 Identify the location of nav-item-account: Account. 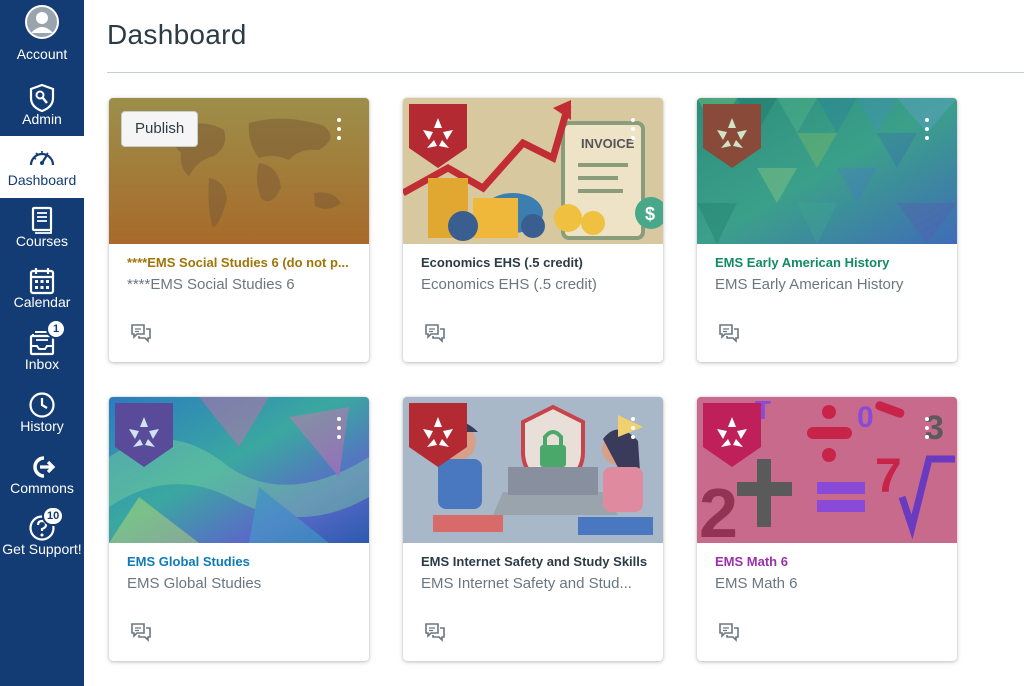
(42, 31).